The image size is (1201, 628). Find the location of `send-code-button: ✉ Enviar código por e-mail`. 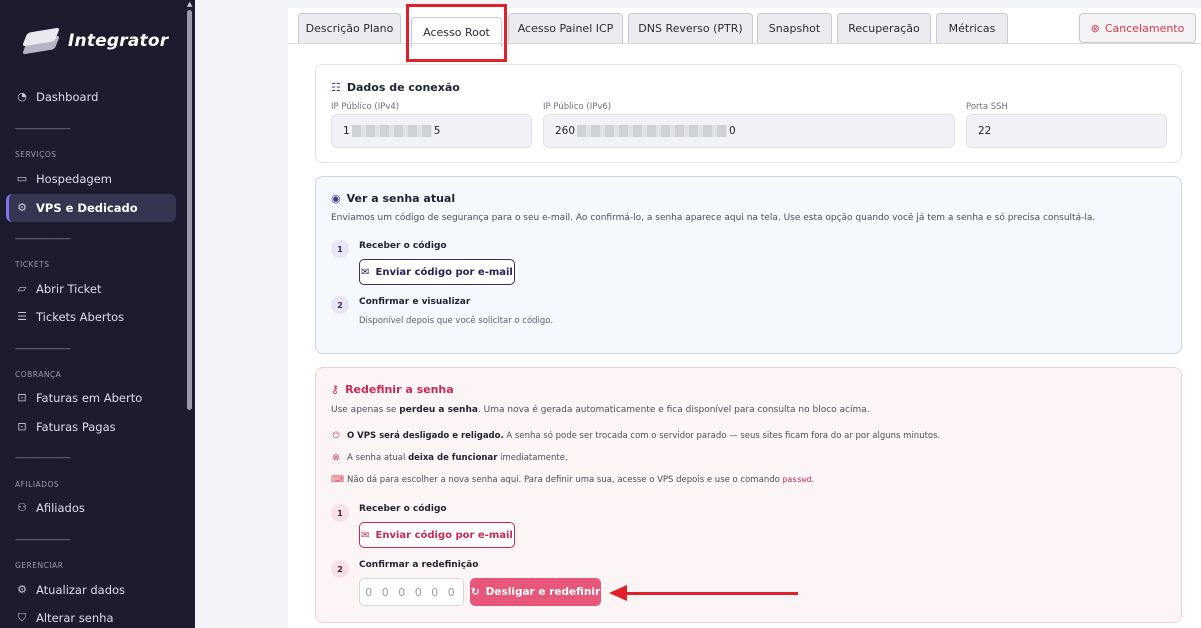

send-code-button: ✉ Enviar código por e-mail is located at coordinates (437, 272).